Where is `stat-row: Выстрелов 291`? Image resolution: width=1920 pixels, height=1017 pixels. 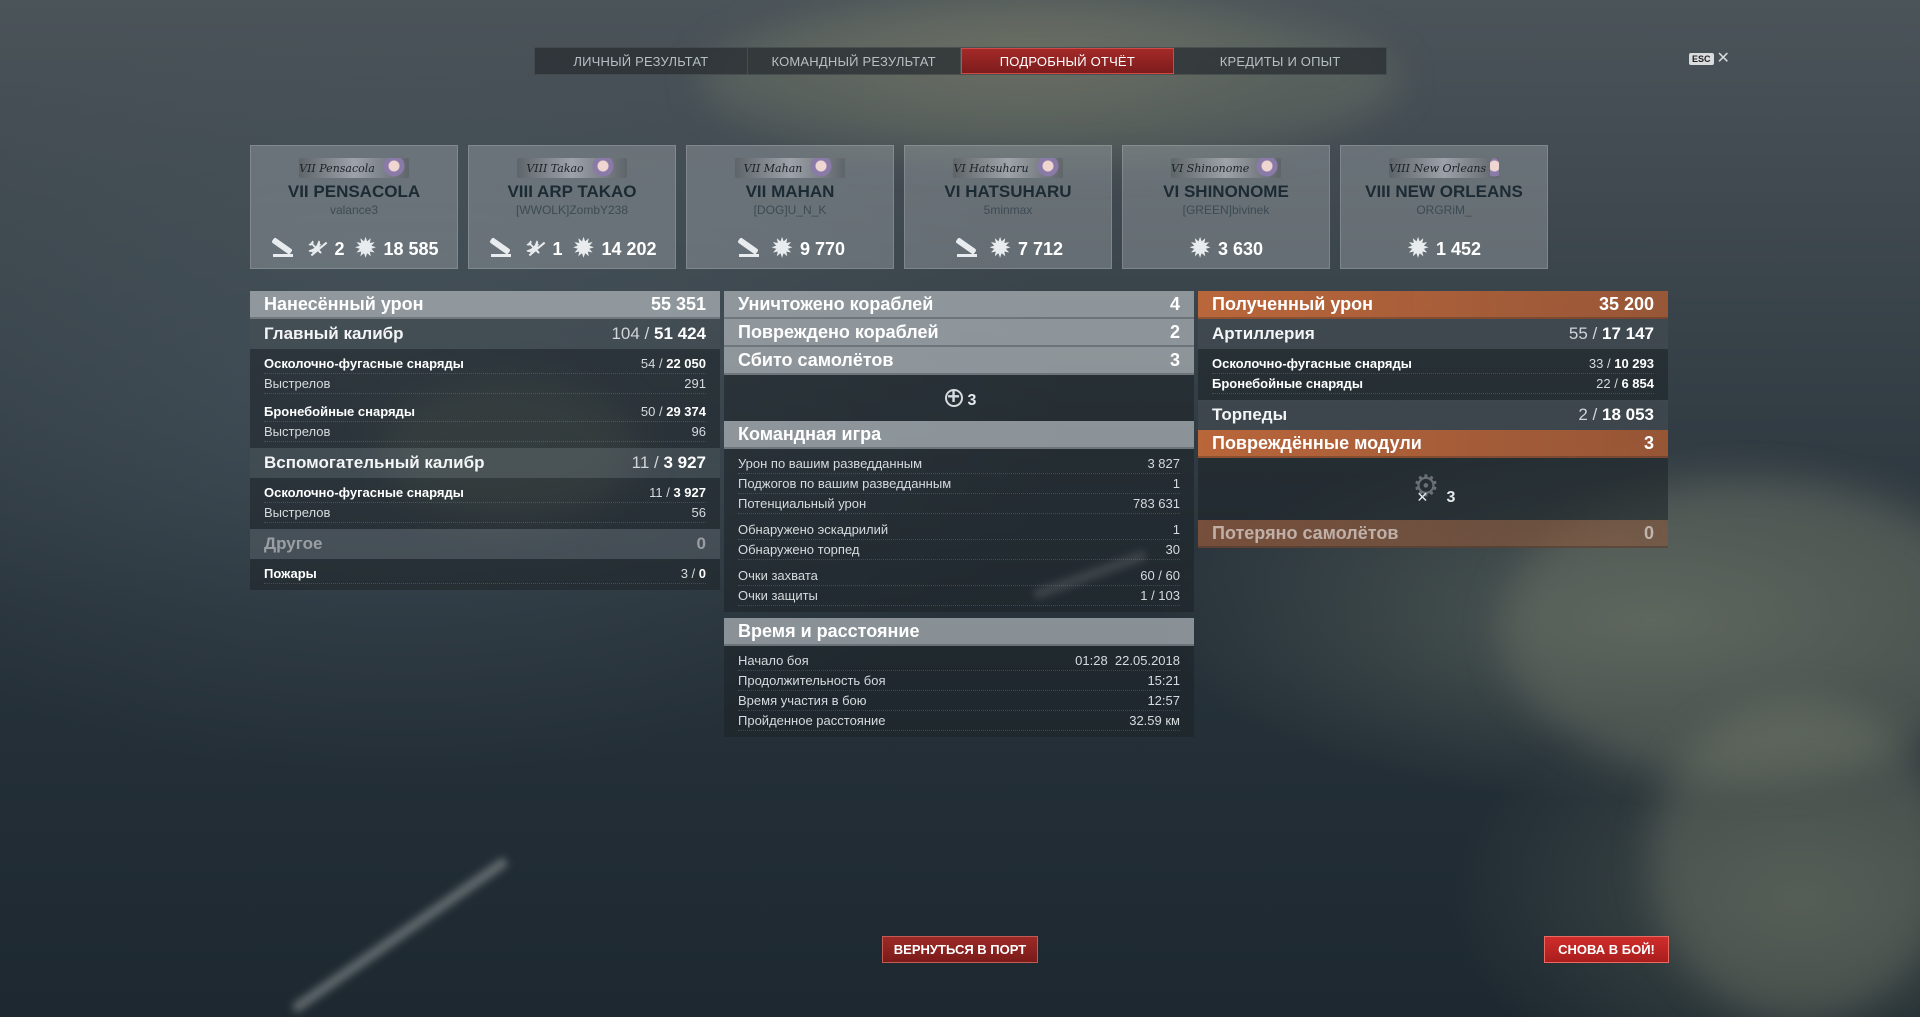 stat-row: Выстрелов 291 is located at coordinates (485, 384).